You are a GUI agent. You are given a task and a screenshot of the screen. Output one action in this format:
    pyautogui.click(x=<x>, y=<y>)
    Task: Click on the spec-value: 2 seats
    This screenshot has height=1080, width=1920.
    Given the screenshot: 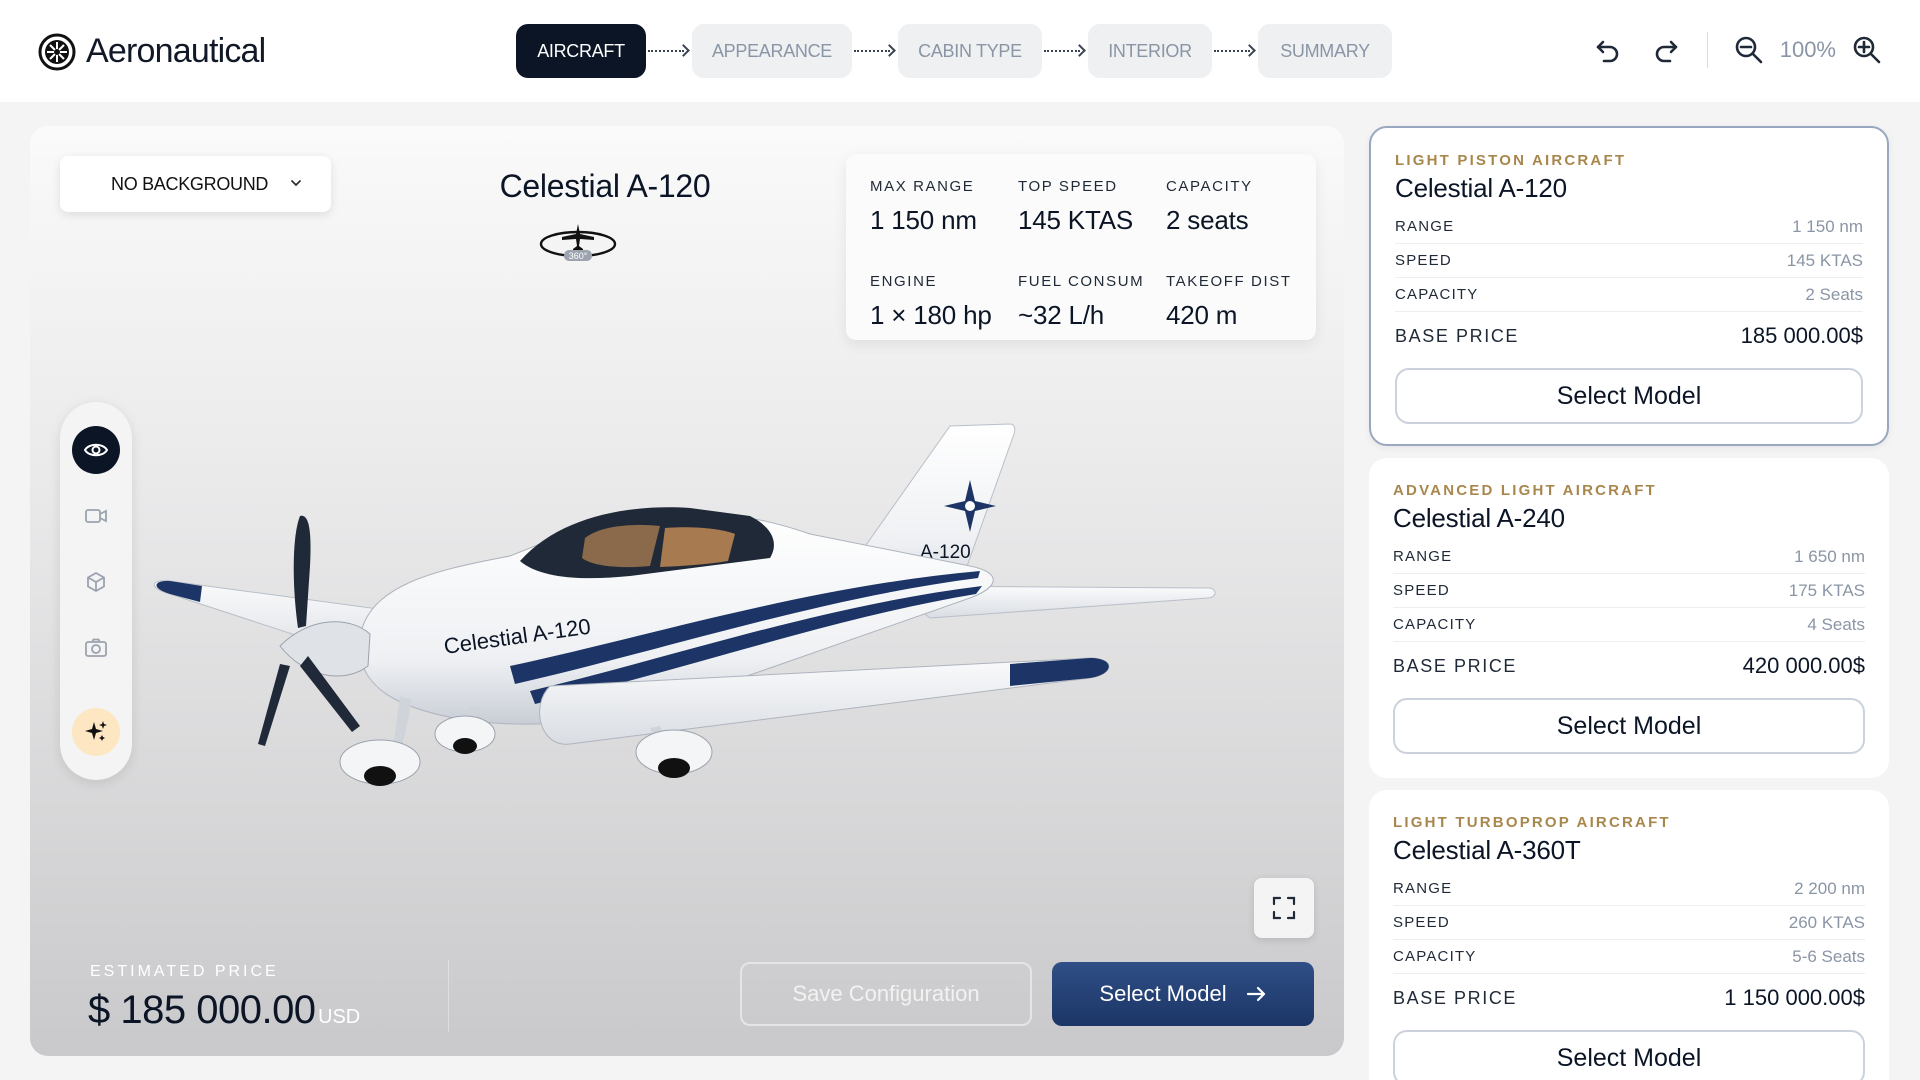 What is the action you would take?
    pyautogui.click(x=1207, y=220)
    